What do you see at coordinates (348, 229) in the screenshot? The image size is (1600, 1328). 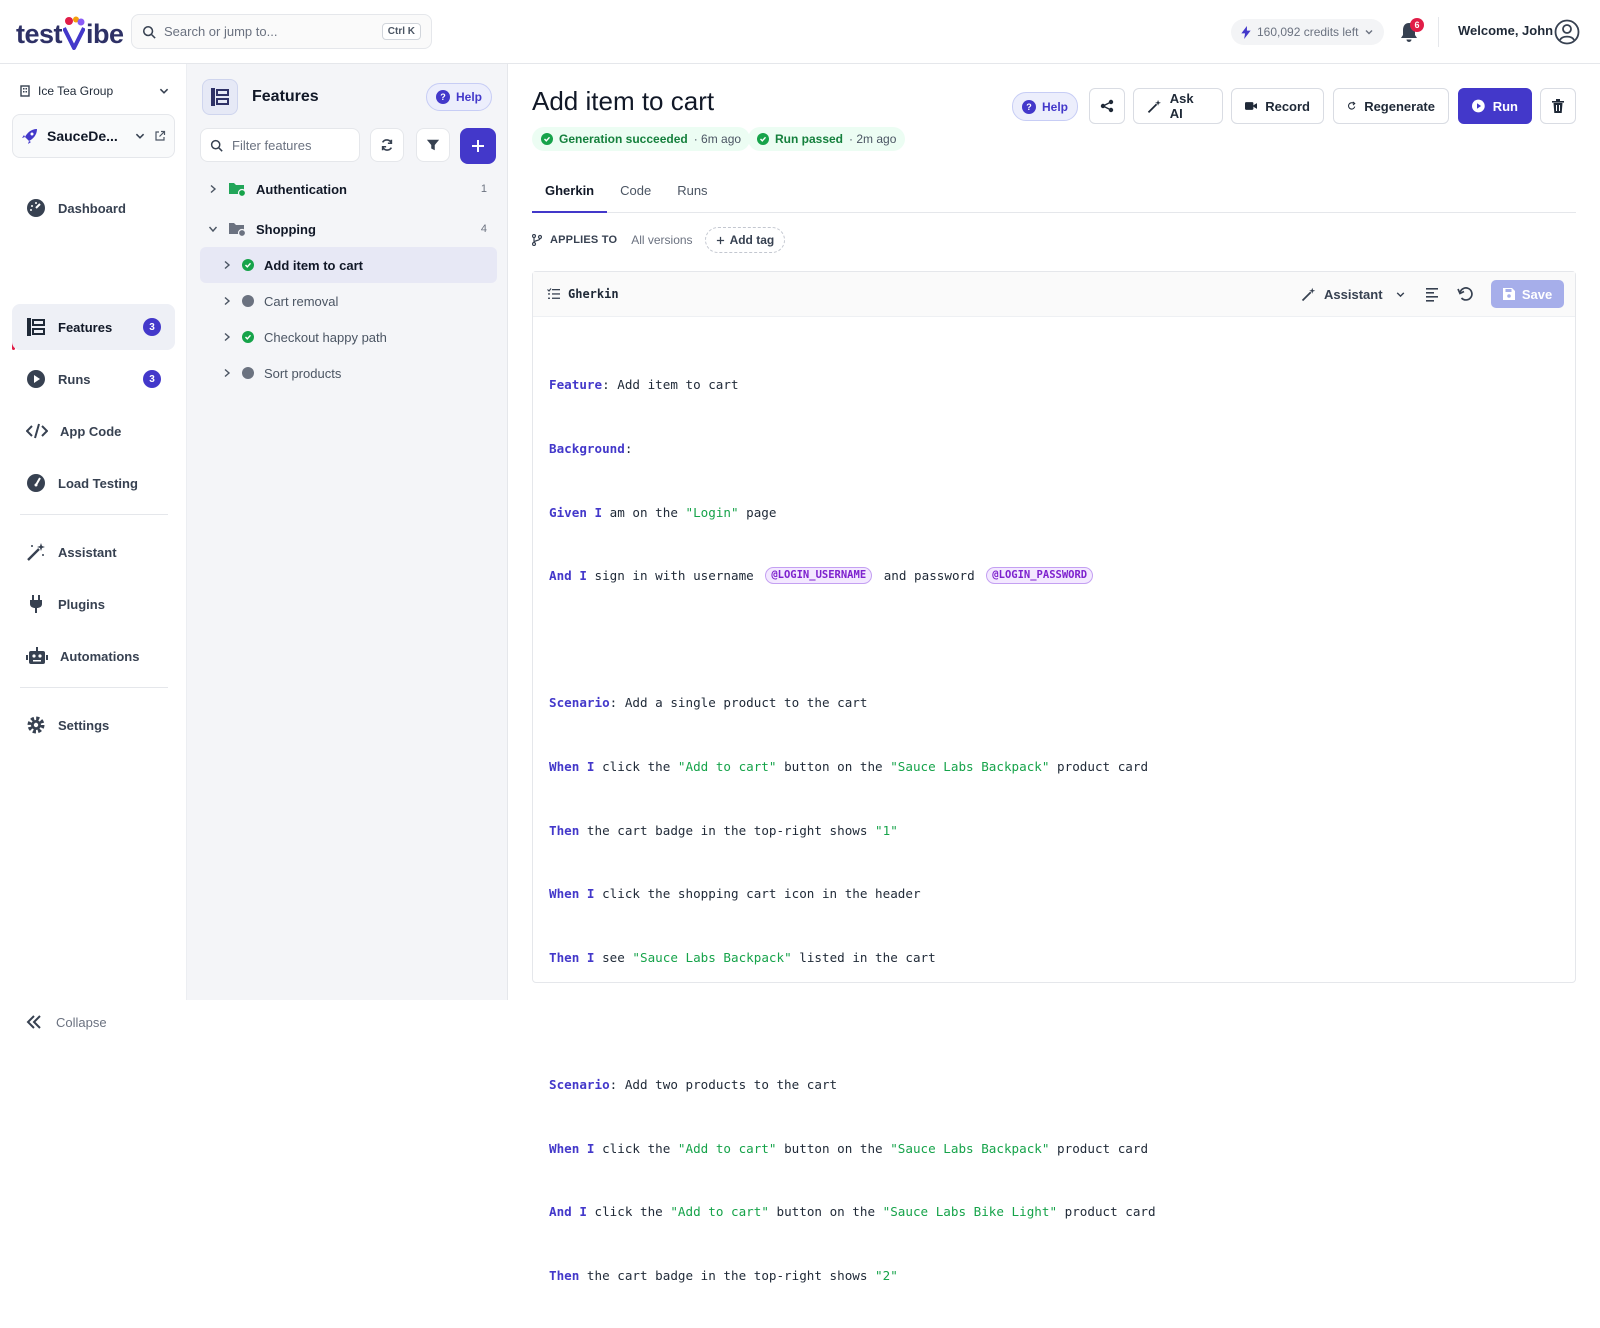 I see `tree-folder-shopping: Shopping 4` at bounding box center [348, 229].